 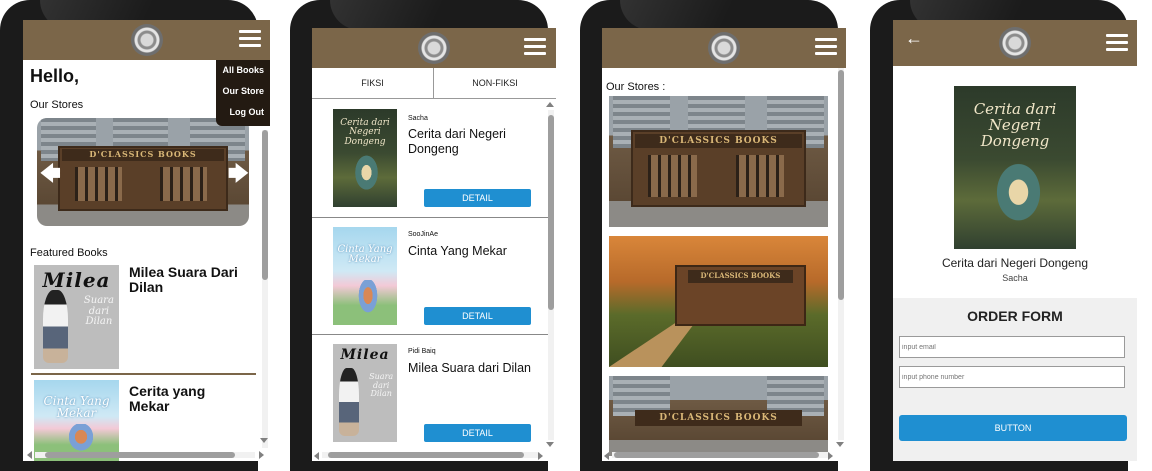 I want to click on tab-non-fiksi: NON-FIKSI, so click(x=495, y=83).